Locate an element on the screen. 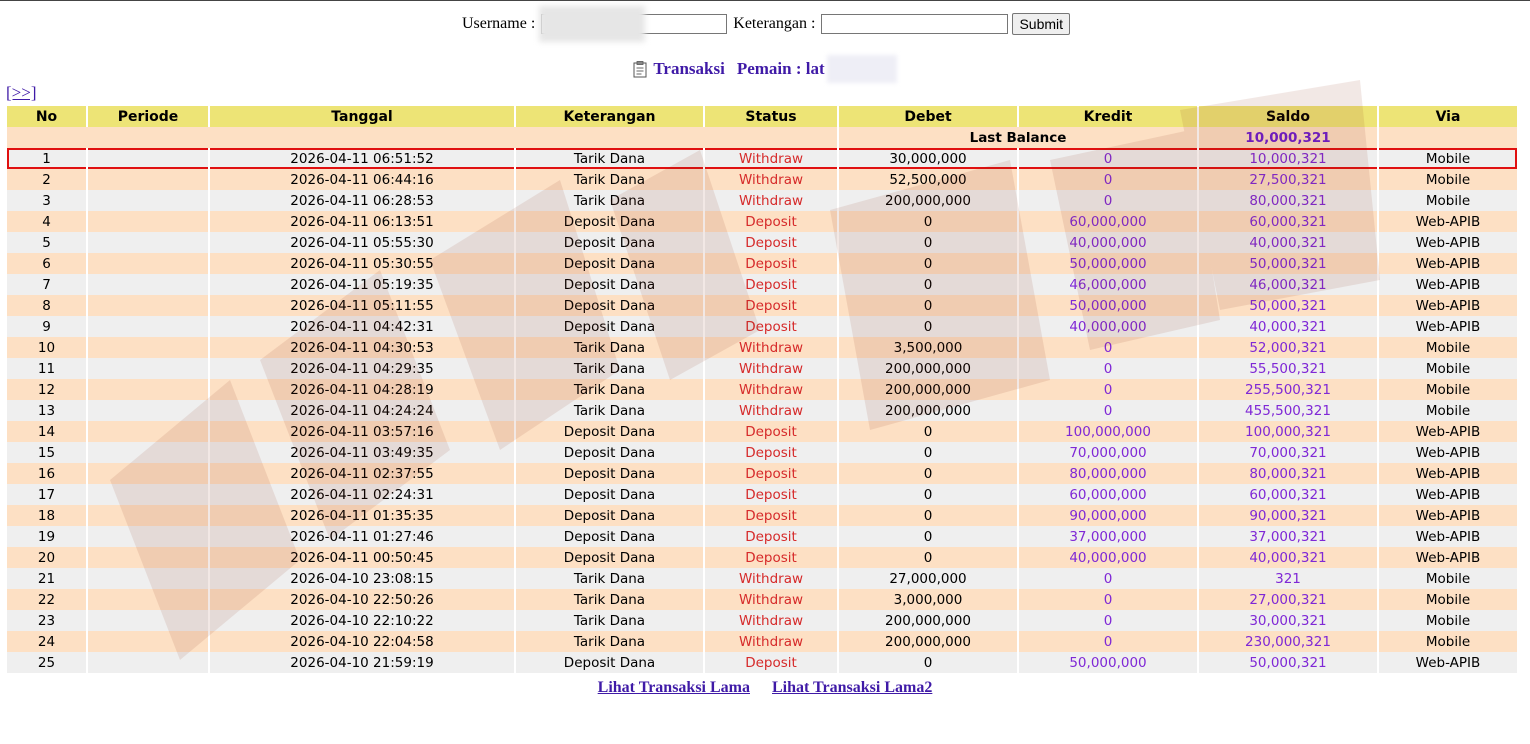 The width and height of the screenshot is (1530, 744). submit-button: Submit is located at coordinates (1041, 24).